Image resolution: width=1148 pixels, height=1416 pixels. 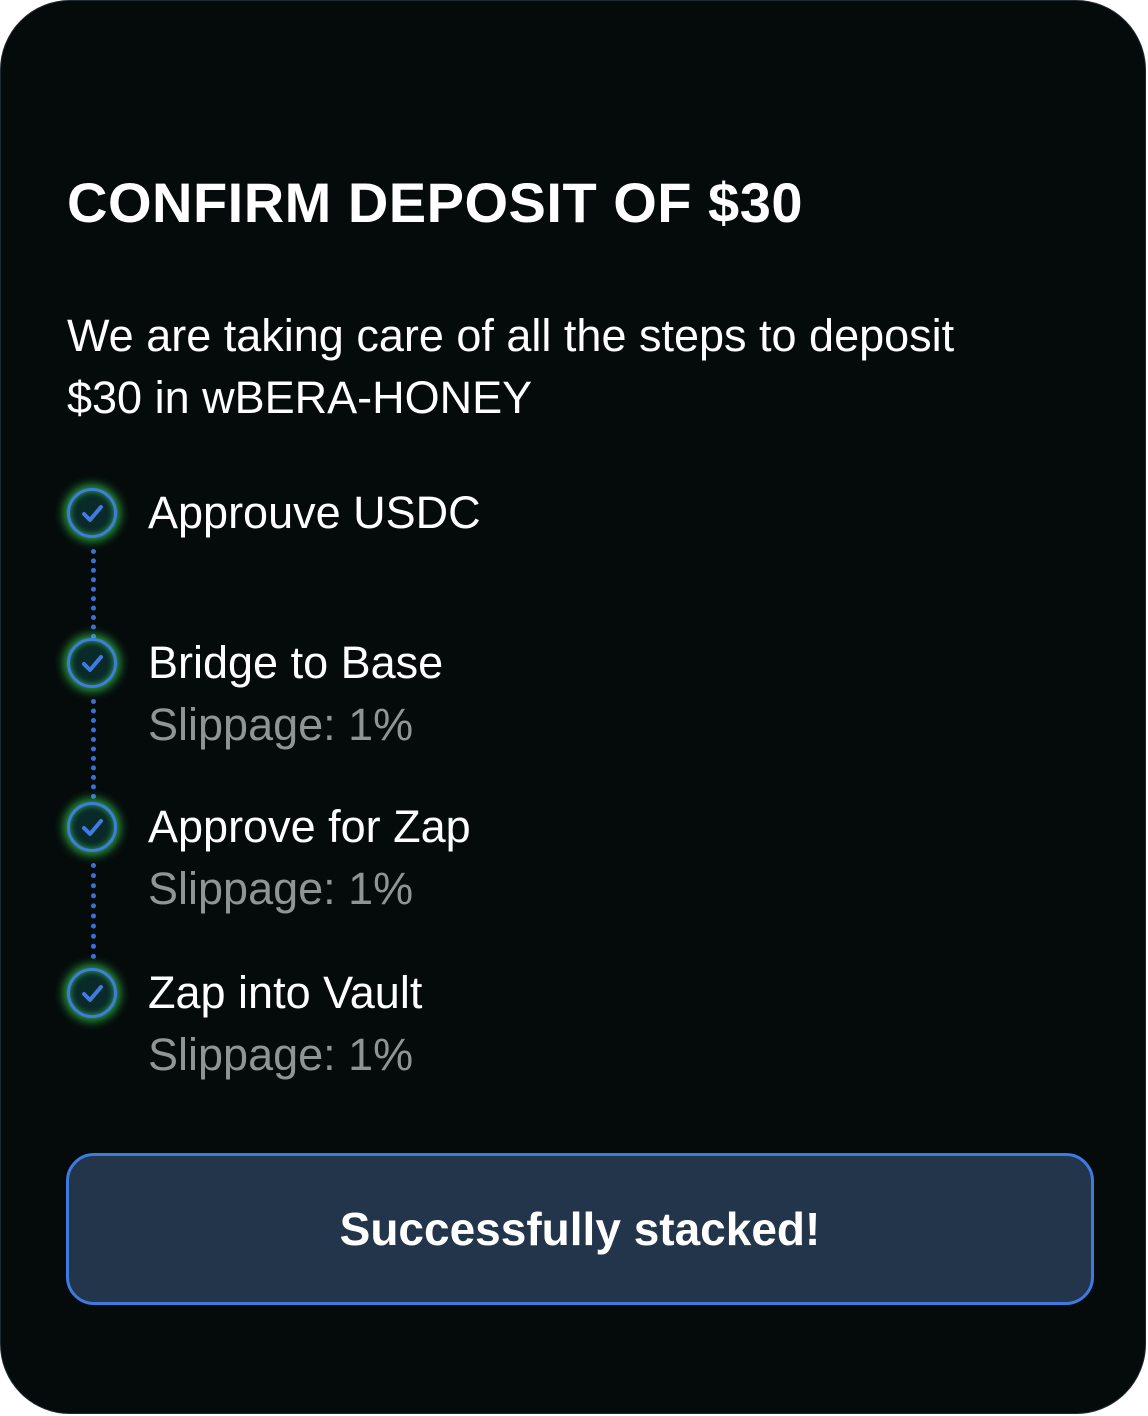 I want to click on step-label: Bridge to Base, so click(x=296, y=662).